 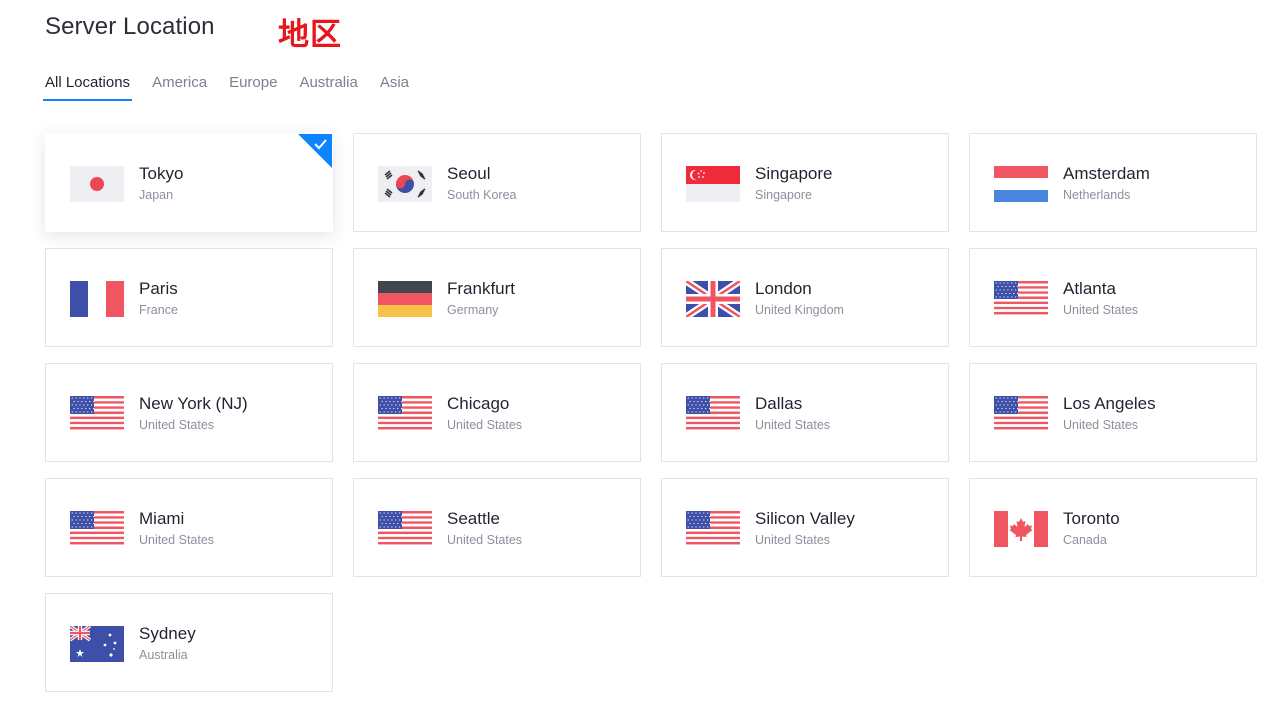 What do you see at coordinates (1021, 184) in the screenshot?
I see `netherlands-flag-icon` at bounding box center [1021, 184].